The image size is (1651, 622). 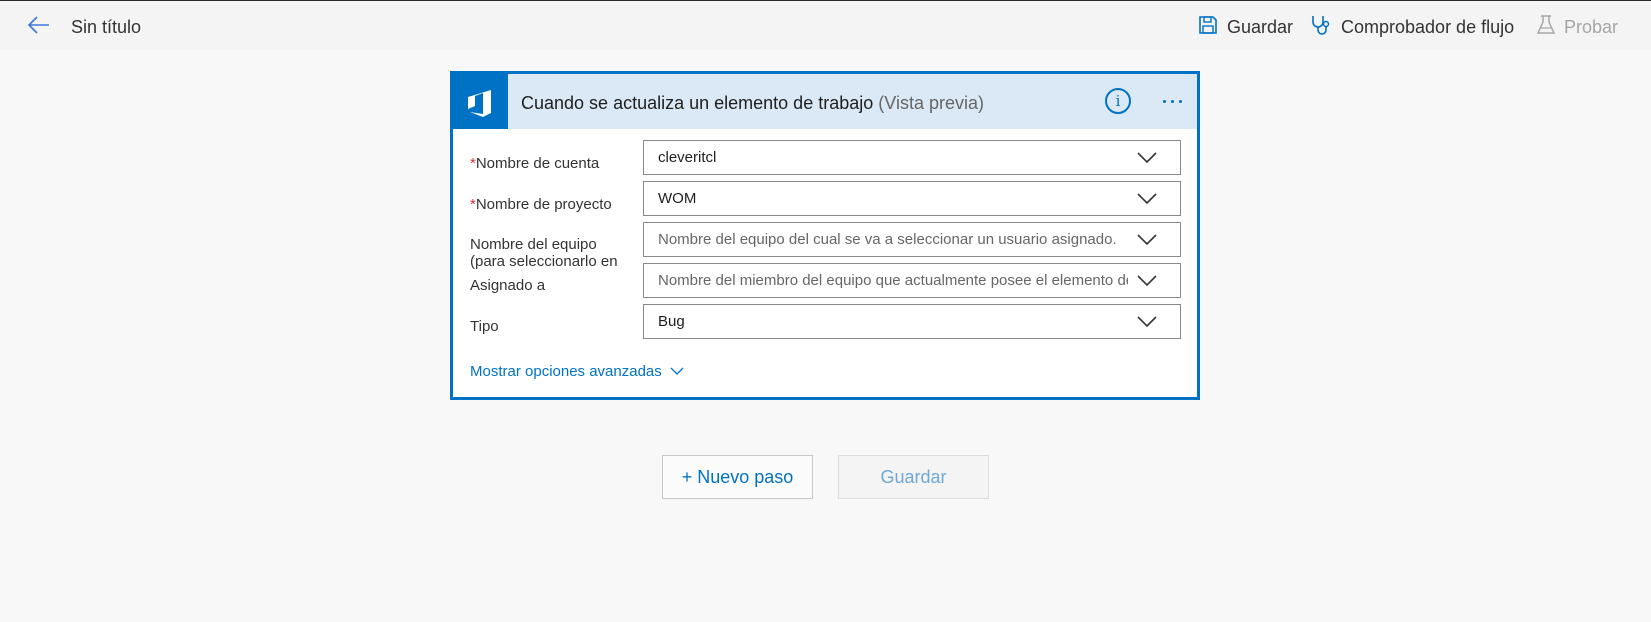 I want to click on save-button: Guardar, so click(x=913, y=477).